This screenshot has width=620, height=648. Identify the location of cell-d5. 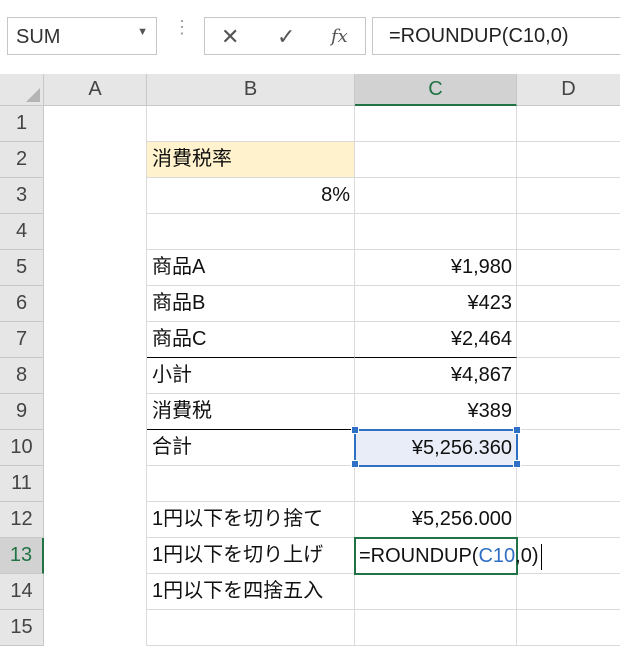
(568, 268).